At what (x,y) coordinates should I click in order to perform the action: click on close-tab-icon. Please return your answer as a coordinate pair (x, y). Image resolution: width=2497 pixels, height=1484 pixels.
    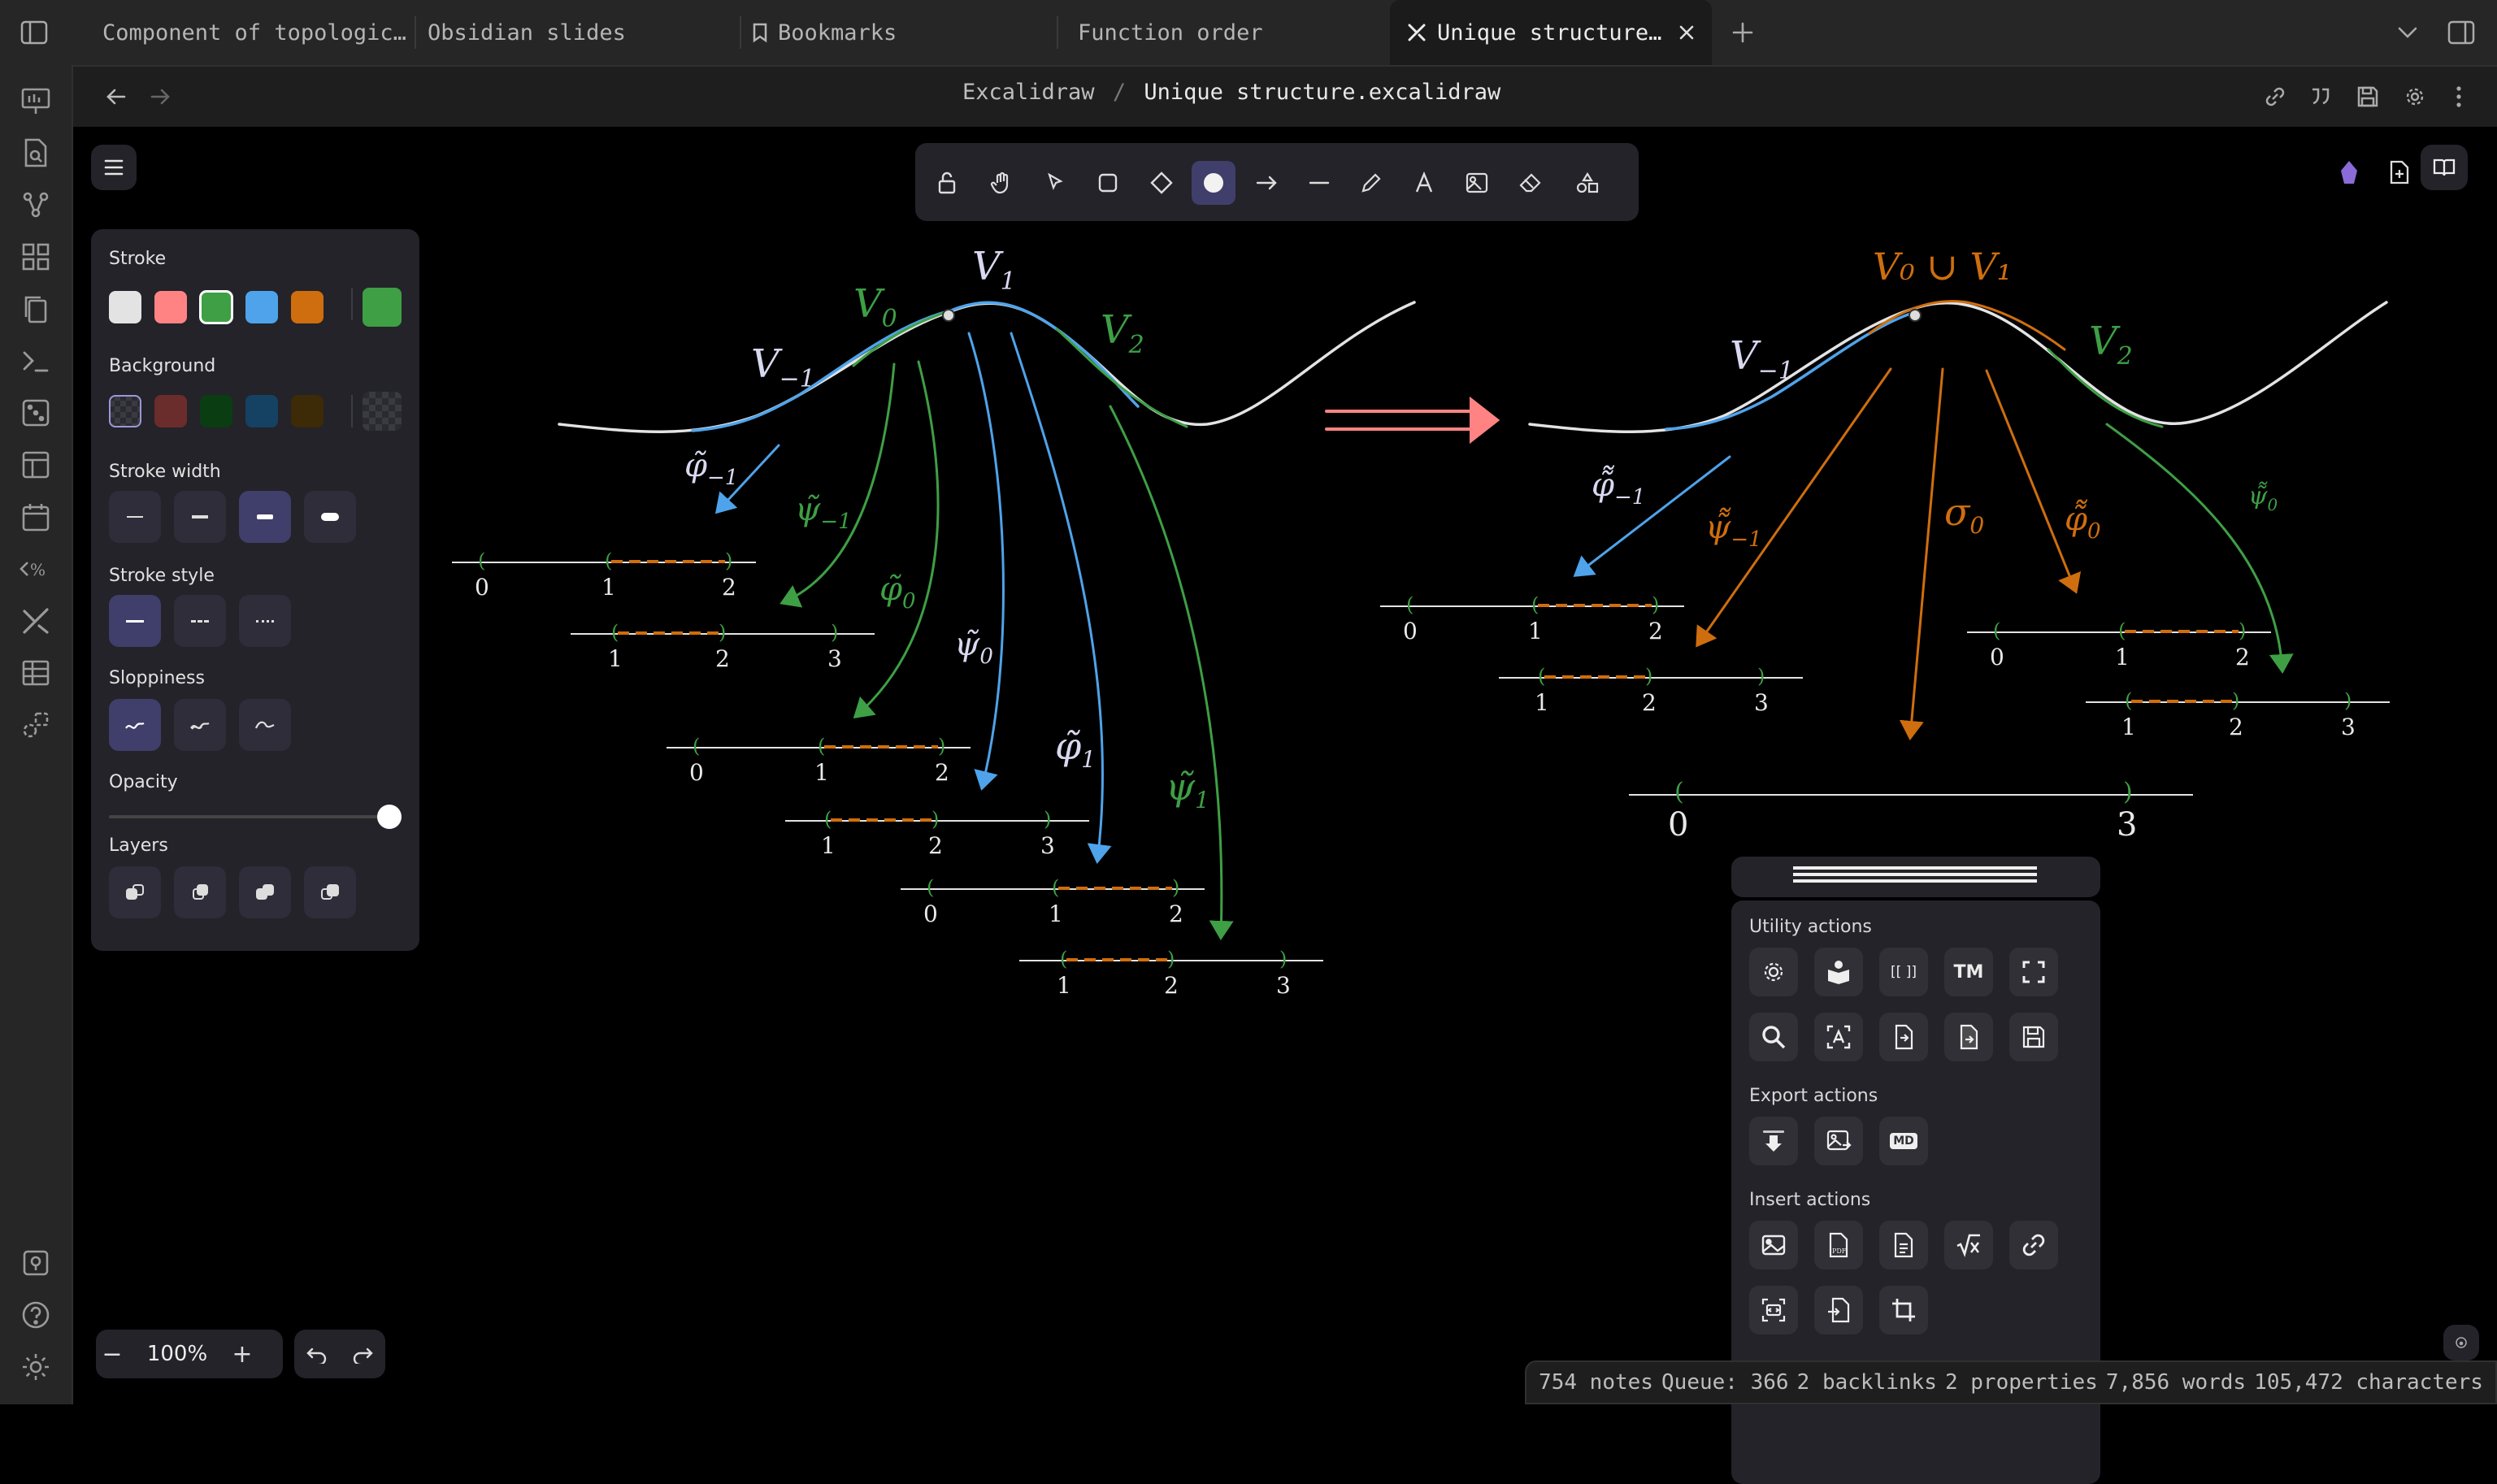
    Looking at the image, I should click on (1687, 32).